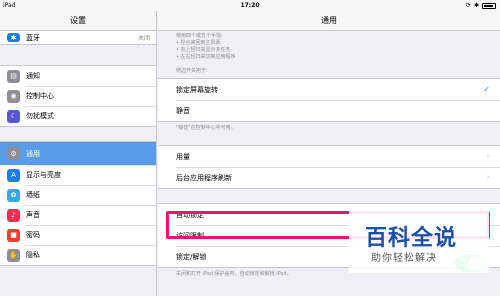  I want to click on usage-section: 用量 › 后台应用程序刷新 ›, so click(329, 167).